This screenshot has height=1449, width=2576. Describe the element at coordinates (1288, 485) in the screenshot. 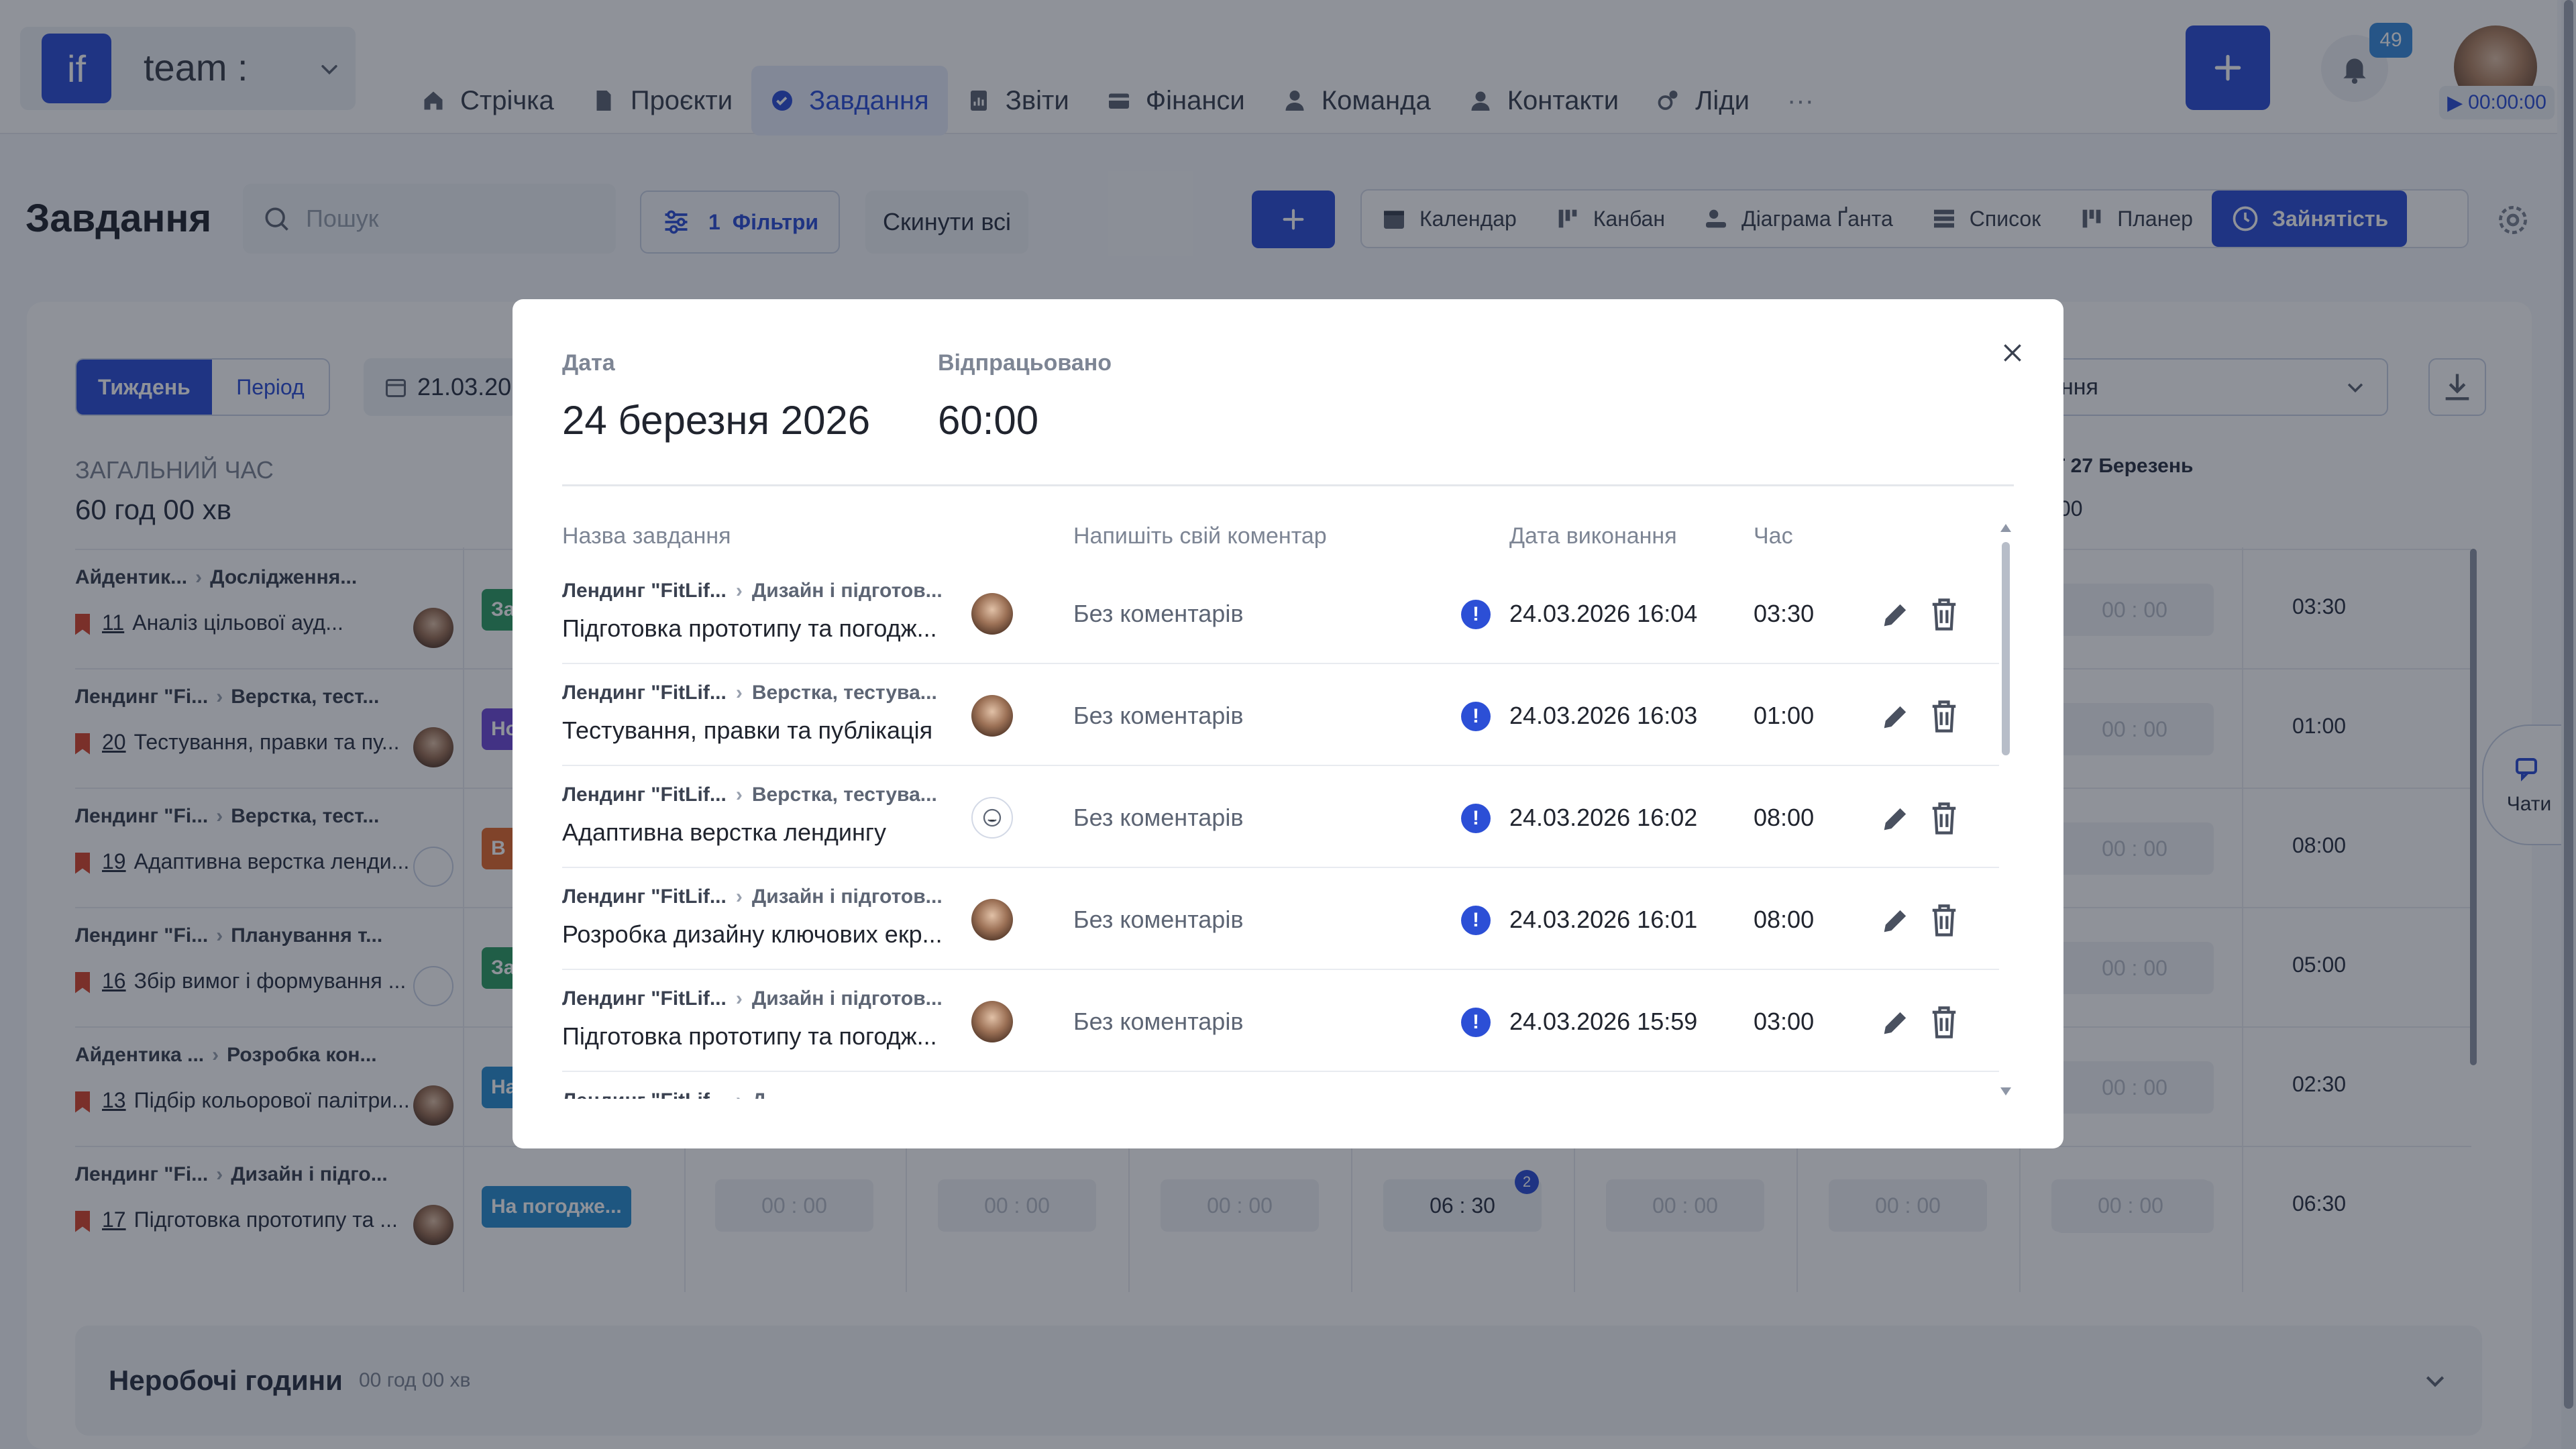

I see `divider` at that location.